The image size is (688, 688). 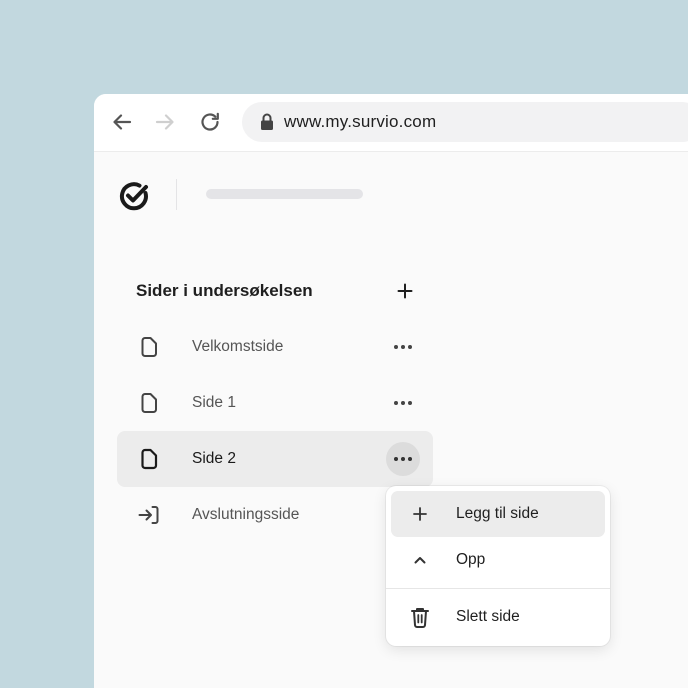 I want to click on add-page-button, so click(x=405, y=291).